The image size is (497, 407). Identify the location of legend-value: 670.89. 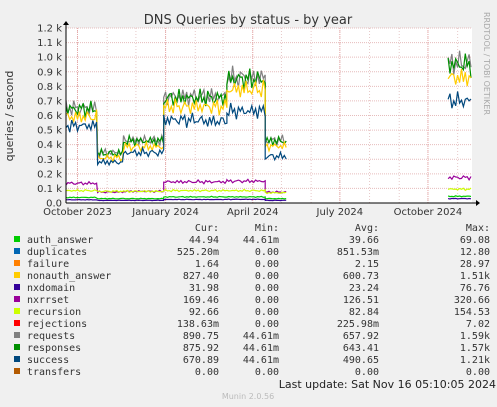
(201, 360).